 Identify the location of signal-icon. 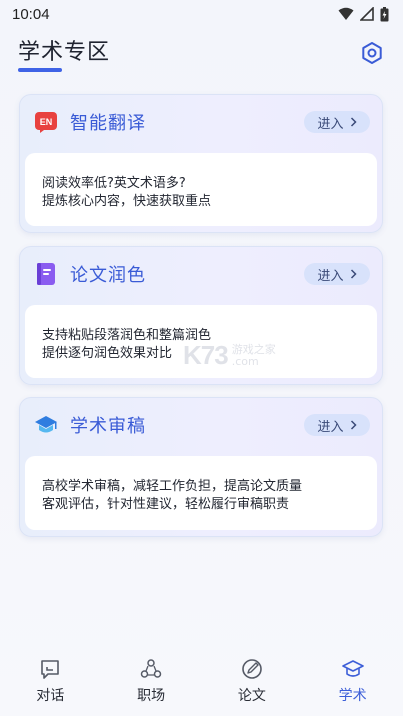
(367, 14).